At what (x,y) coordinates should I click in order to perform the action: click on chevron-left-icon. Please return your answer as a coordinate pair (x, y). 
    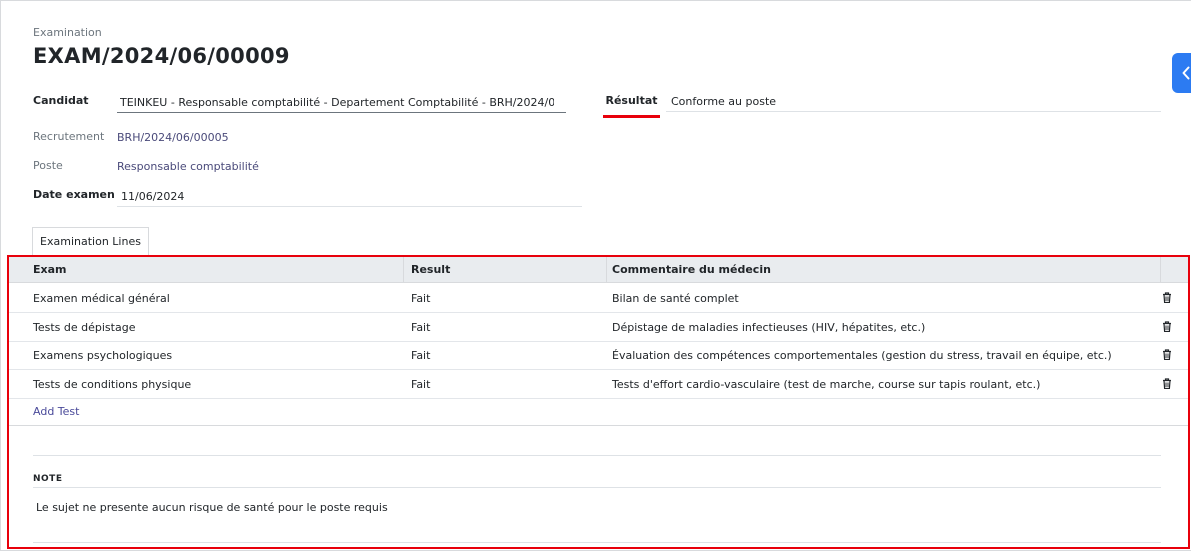
    Looking at the image, I should click on (1186, 73).